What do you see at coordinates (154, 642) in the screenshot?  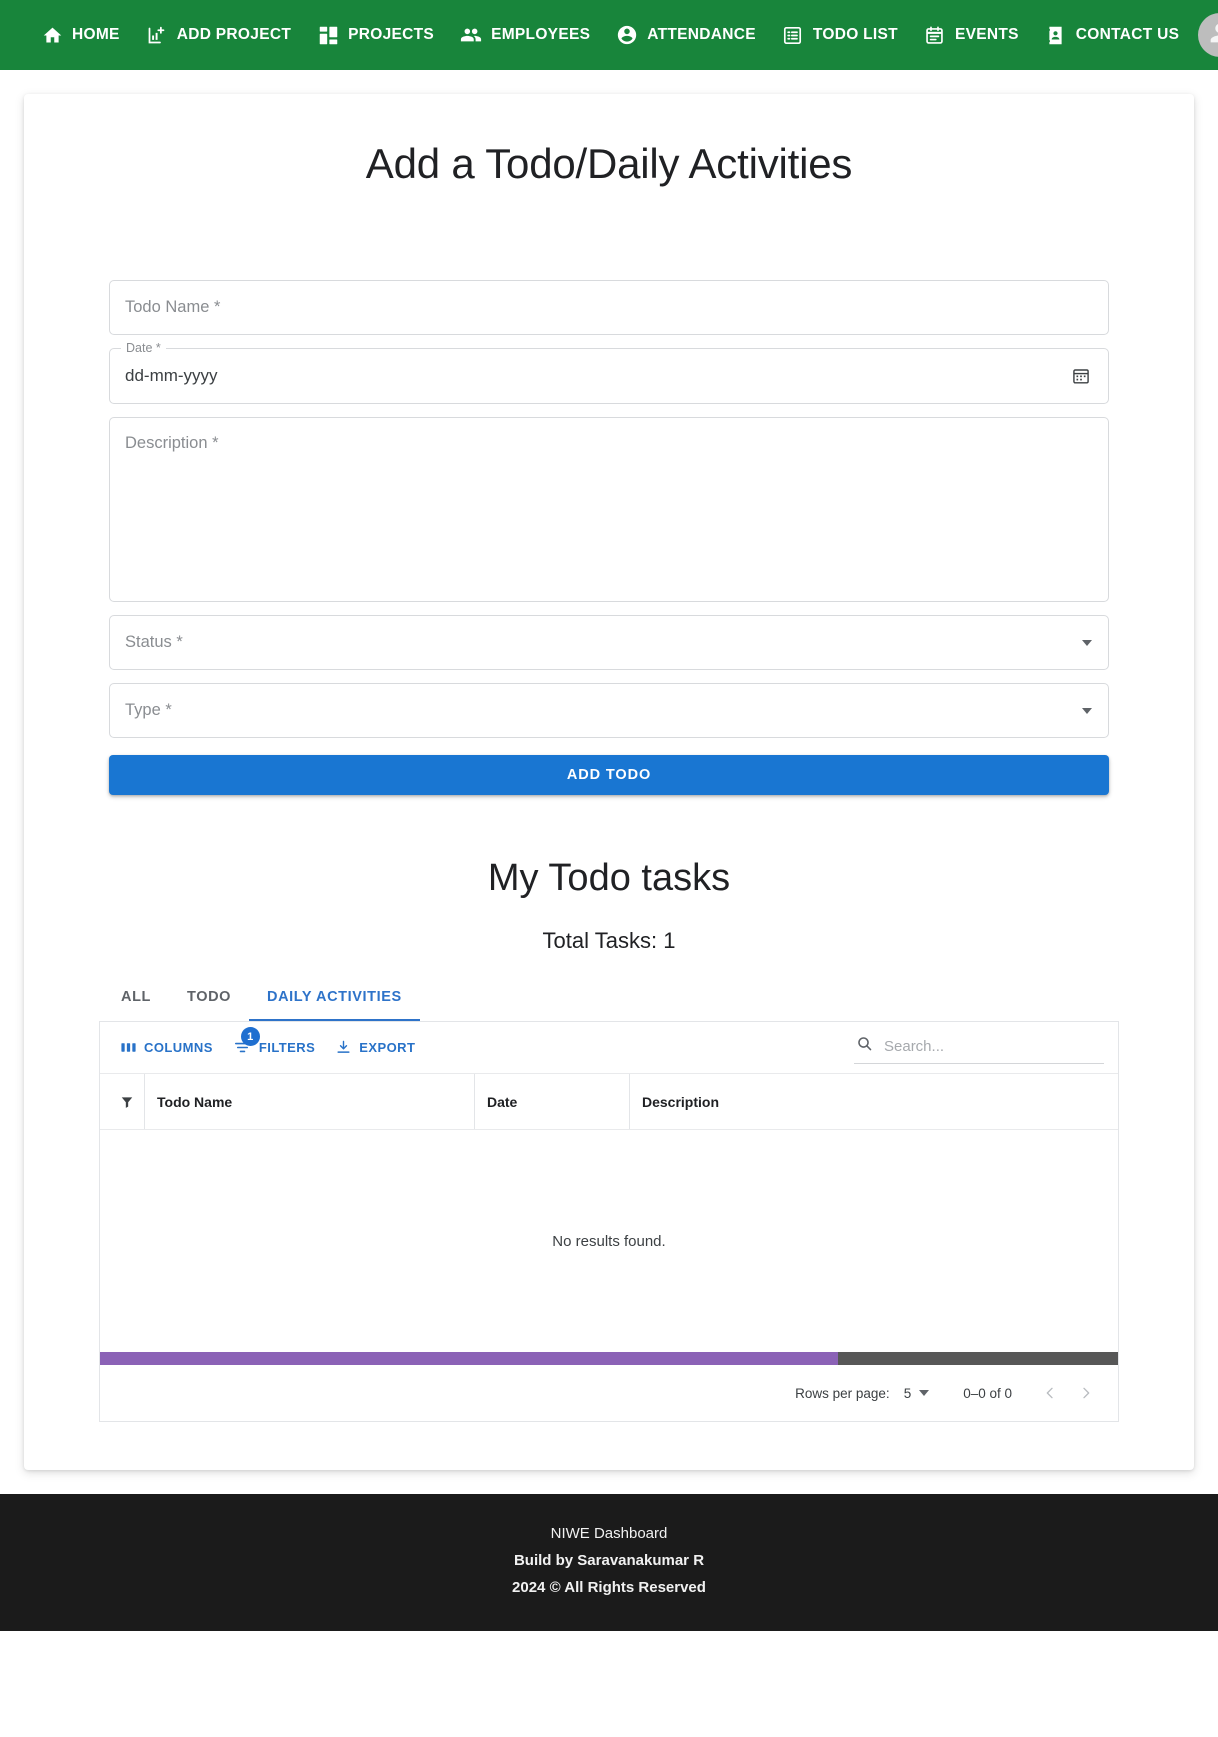 I see `status-placeholder: Status *` at bounding box center [154, 642].